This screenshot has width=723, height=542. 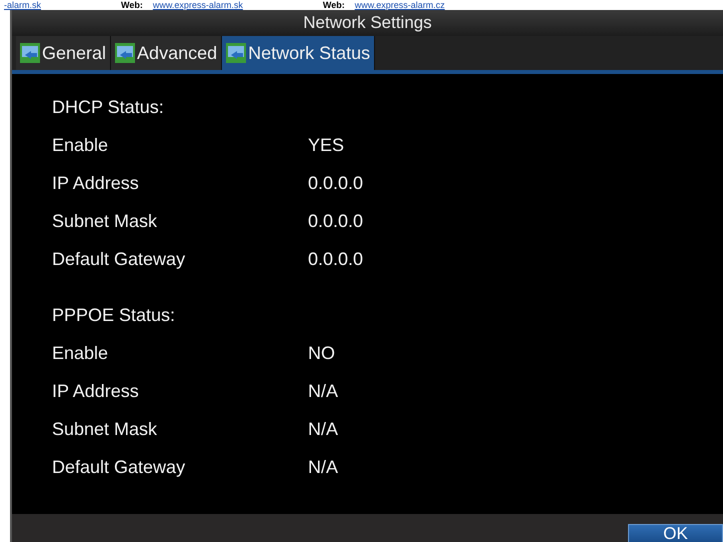 What do you see at coordinates (321, 353) in the screenshot?
I see `field-value: NO` at bounding box center [321, 353].